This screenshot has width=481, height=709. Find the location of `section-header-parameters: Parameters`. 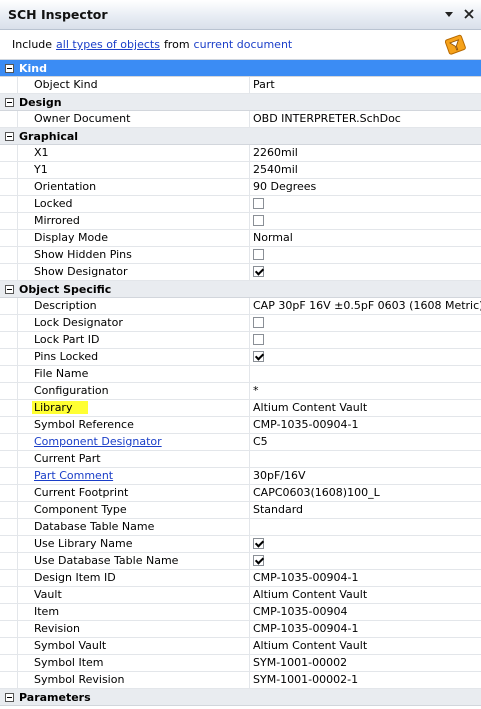

section-header-parameters: Parameters is located at coordinates (240, 697).